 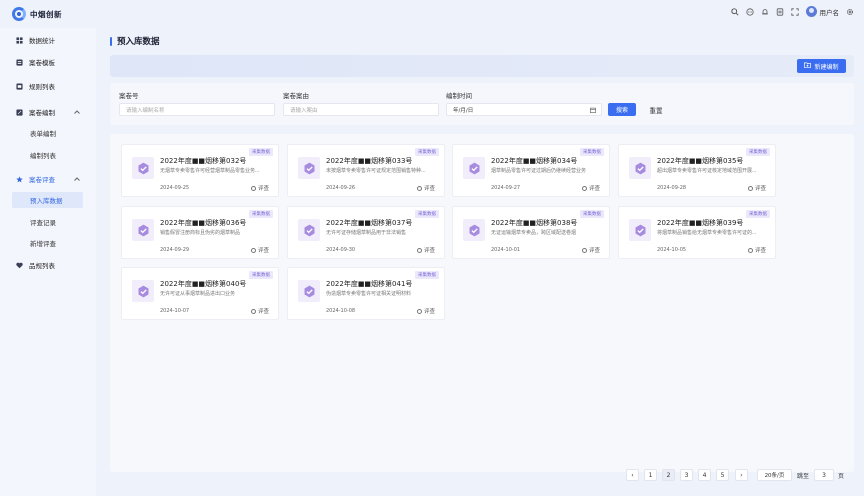 I want to click on case-description: 烟草制品零售许可证过期后仍继续经营业务, so click(x=539, y=171).